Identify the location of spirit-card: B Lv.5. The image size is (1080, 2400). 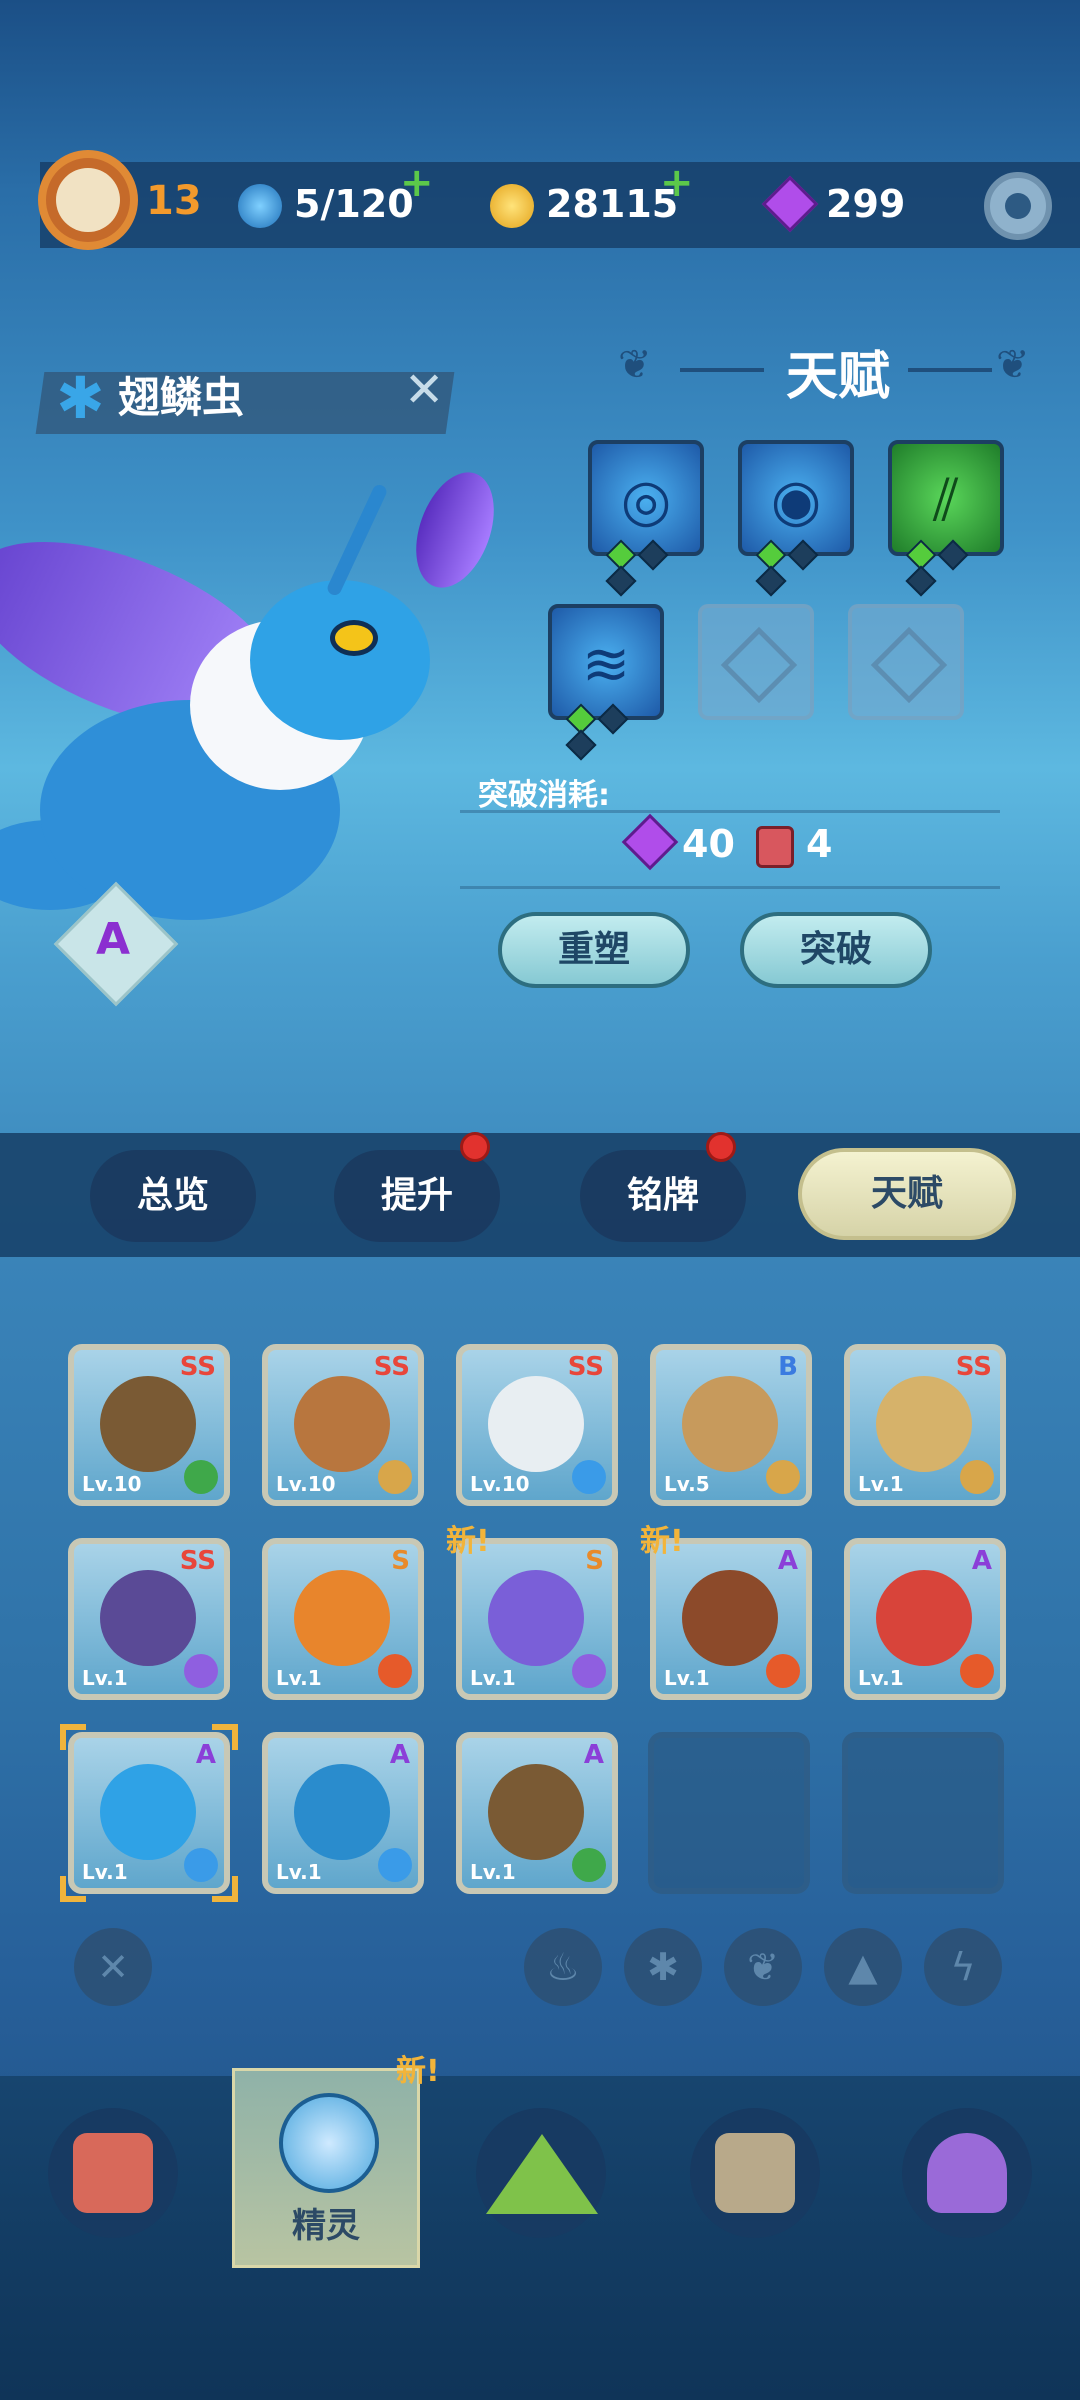
(731, 1425).